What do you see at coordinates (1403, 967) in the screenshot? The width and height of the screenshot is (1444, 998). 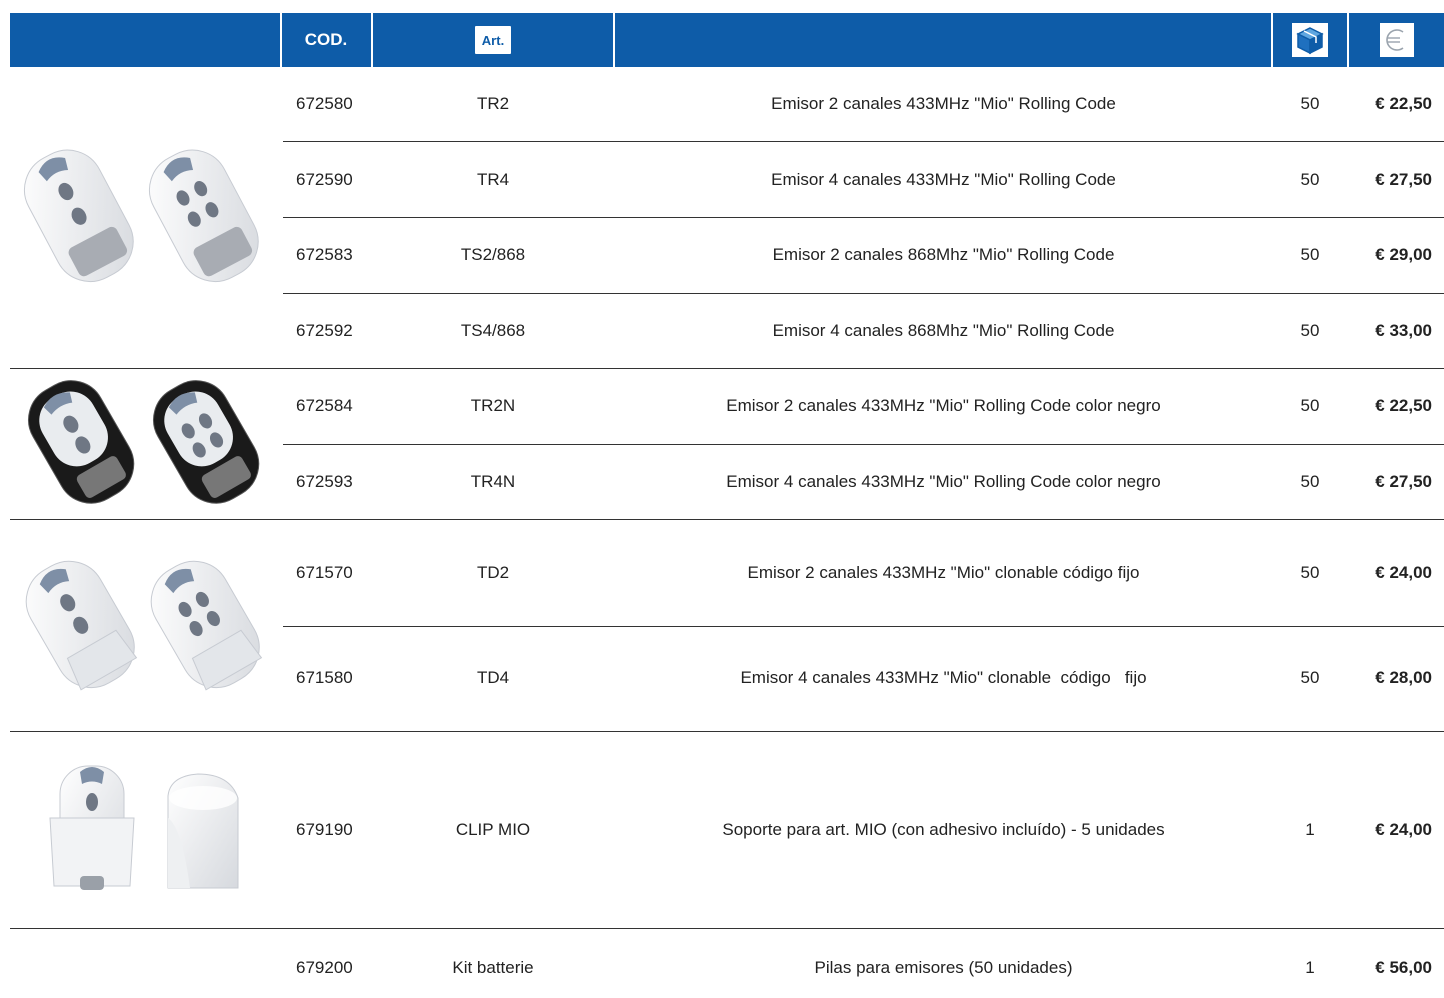 I see `row-price: € 56,00` at bounding box center [1403, 967].